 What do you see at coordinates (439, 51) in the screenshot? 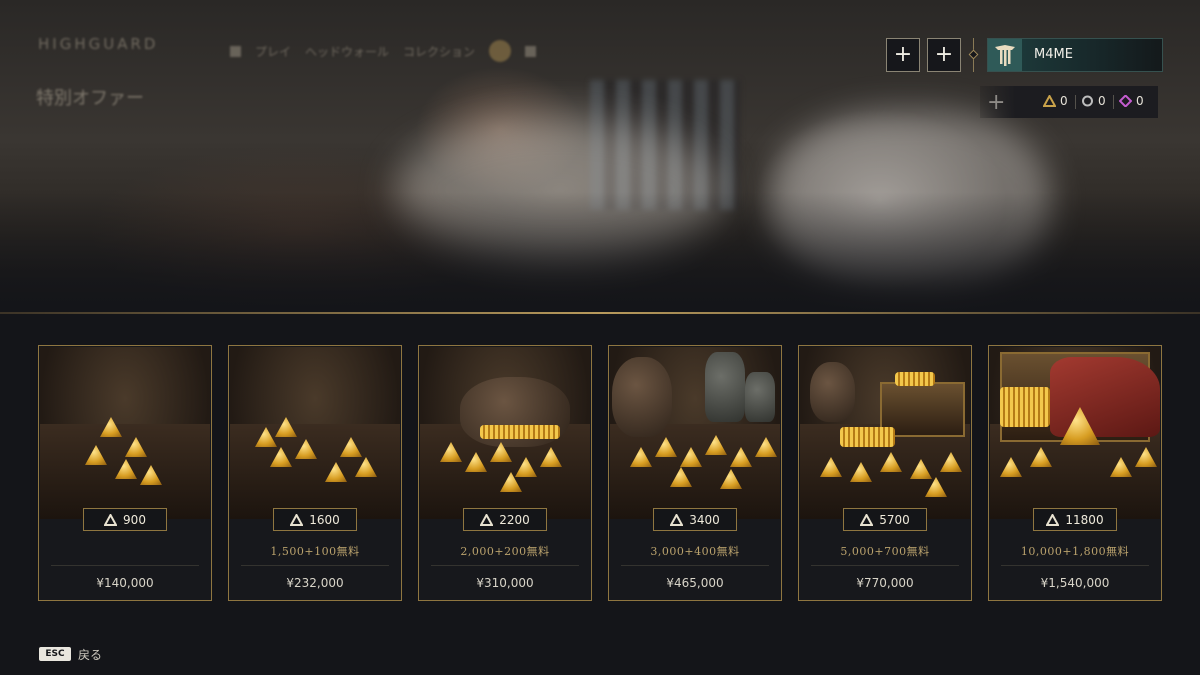
I see `nav-item-collection: コレクション` at bounding box center [439, 51].